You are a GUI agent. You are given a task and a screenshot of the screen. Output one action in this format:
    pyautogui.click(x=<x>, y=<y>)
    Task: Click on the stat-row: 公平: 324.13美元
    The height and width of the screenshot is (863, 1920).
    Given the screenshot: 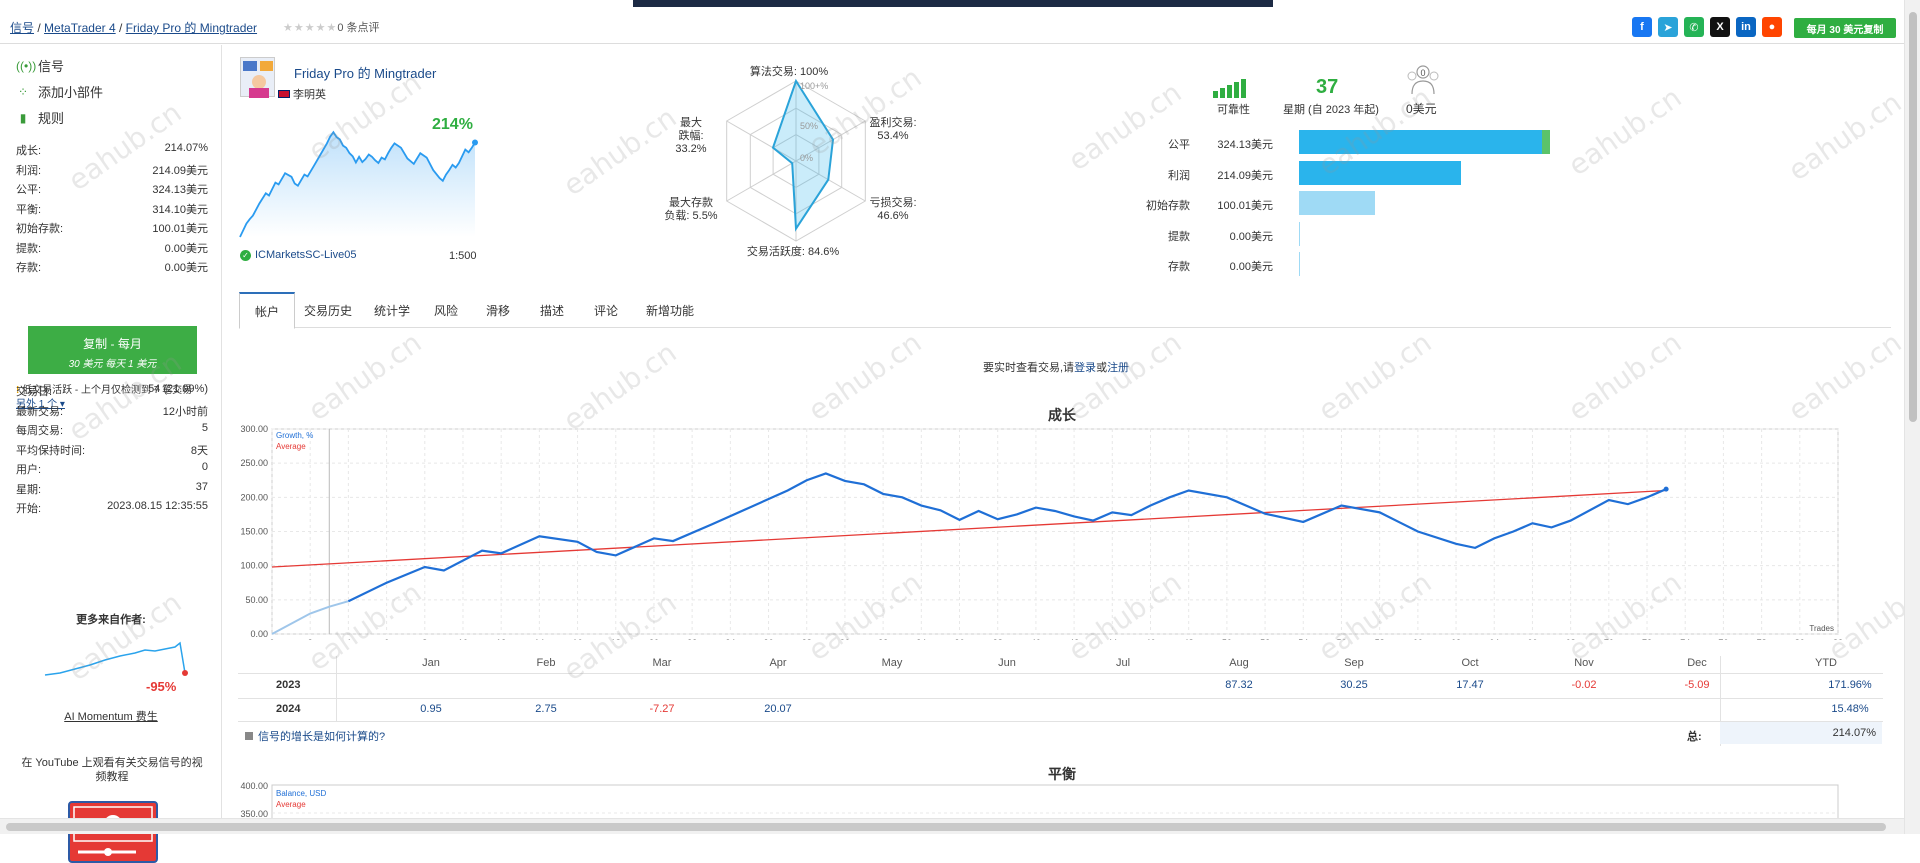 What is the action you would take?
    pyautogui.click(x=112, y=189)
    